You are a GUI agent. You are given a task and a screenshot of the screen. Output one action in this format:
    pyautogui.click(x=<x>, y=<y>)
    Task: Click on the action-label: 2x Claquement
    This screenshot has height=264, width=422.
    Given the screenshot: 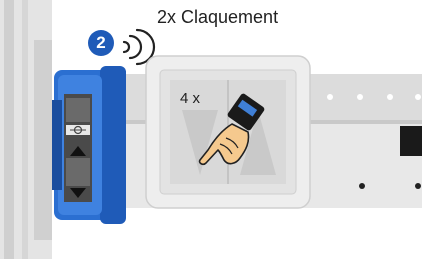 What is the action you would take?
    pyautogui.click(x=218, y=17)
    